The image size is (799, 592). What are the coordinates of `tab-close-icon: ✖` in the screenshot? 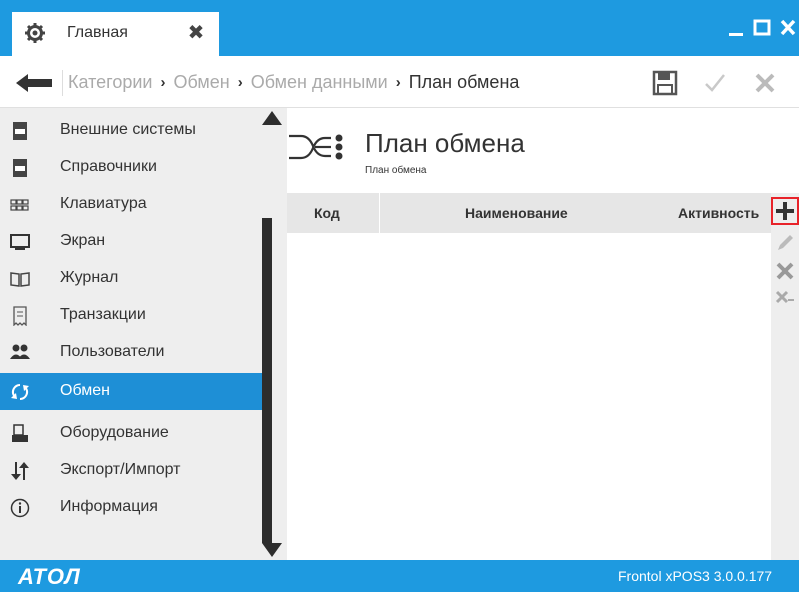 It's located at (196, 33).